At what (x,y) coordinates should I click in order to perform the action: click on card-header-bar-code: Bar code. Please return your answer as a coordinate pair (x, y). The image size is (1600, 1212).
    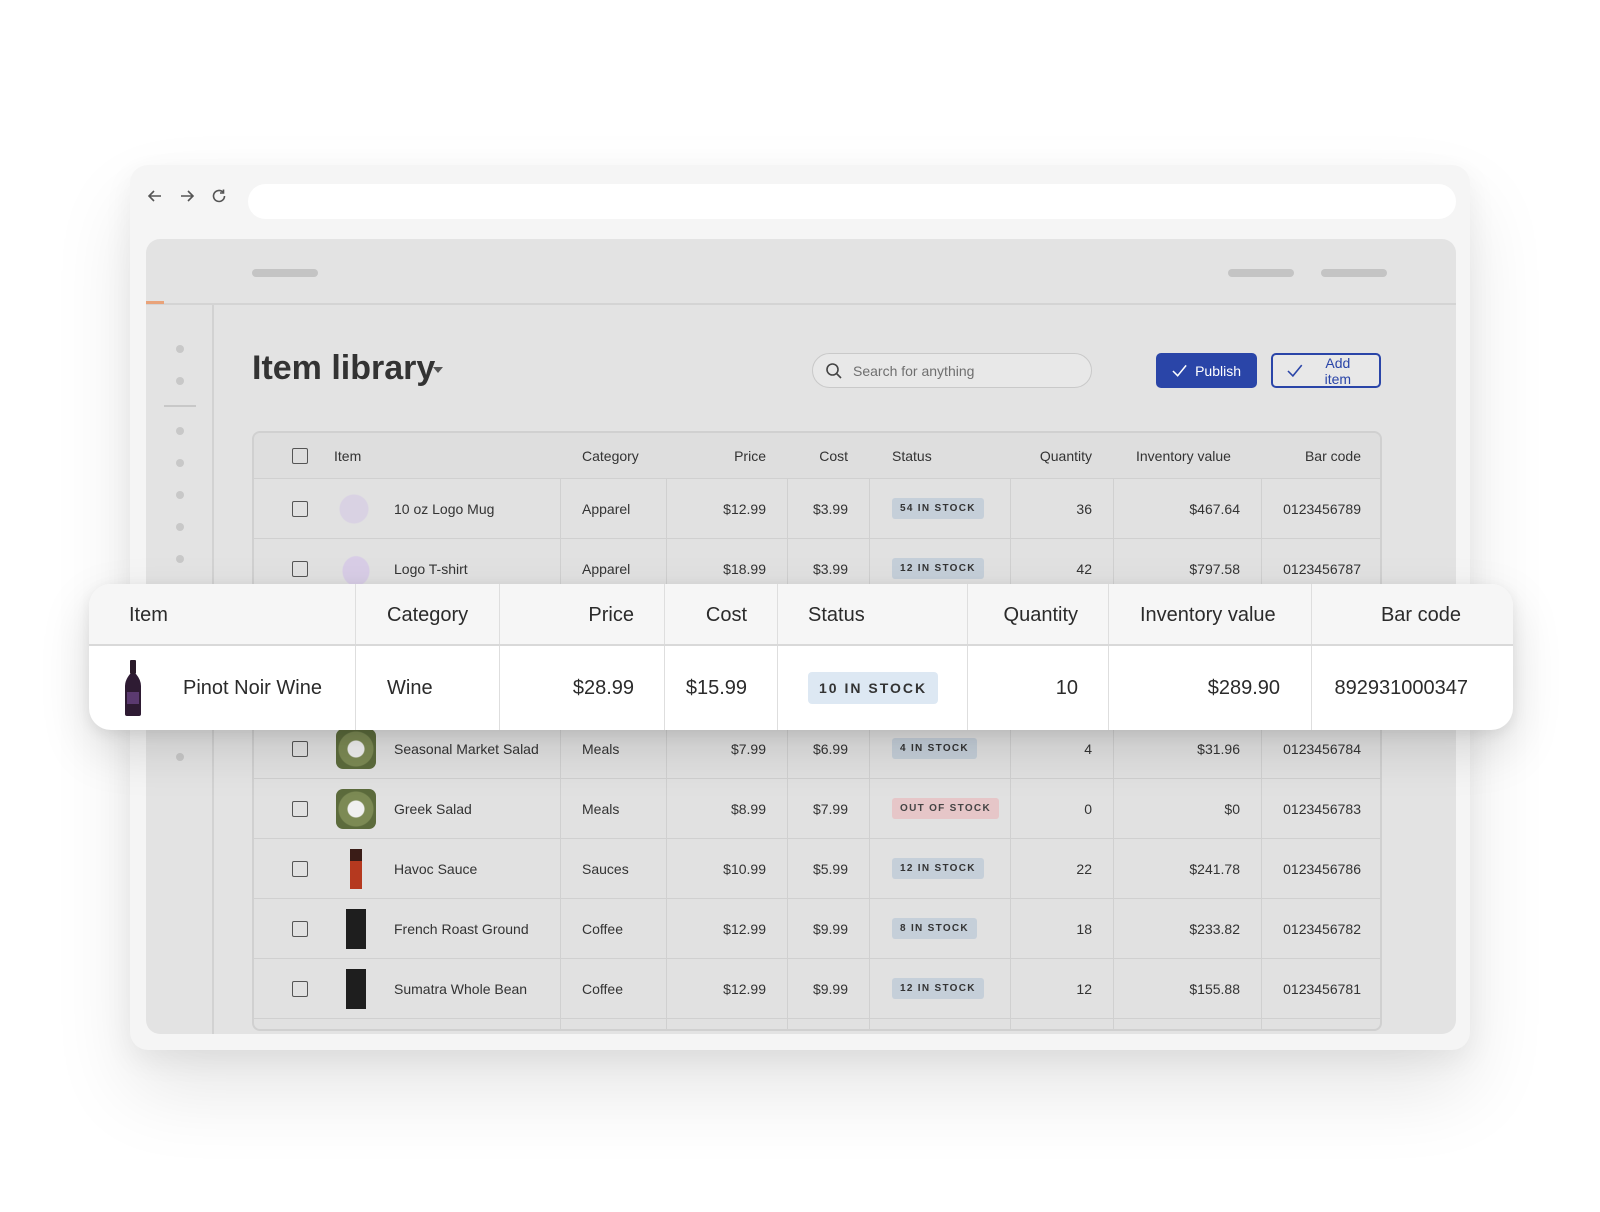
    Looking at the image, I should click on (1420, 614).